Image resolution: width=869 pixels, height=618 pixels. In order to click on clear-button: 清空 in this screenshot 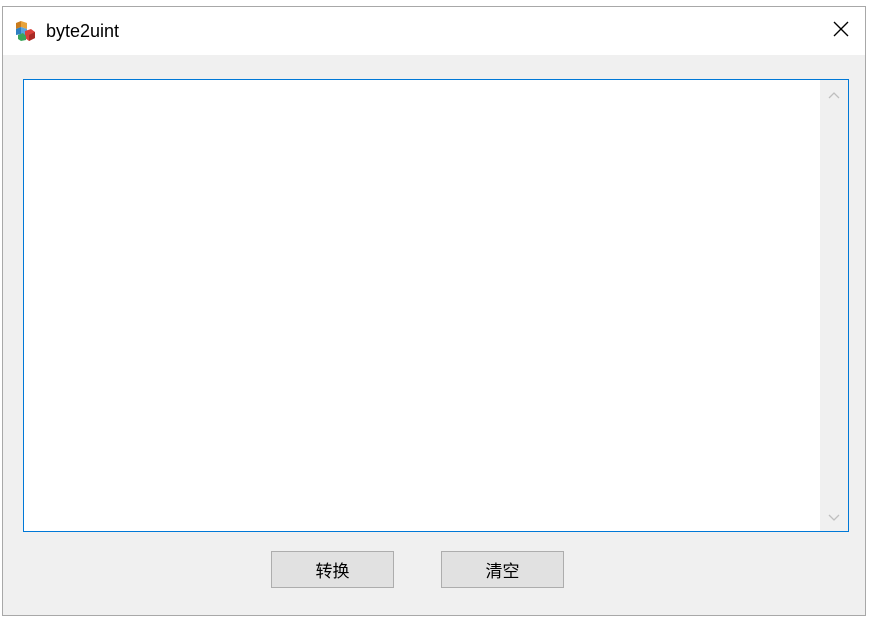, I will do `click(502, 569)`.